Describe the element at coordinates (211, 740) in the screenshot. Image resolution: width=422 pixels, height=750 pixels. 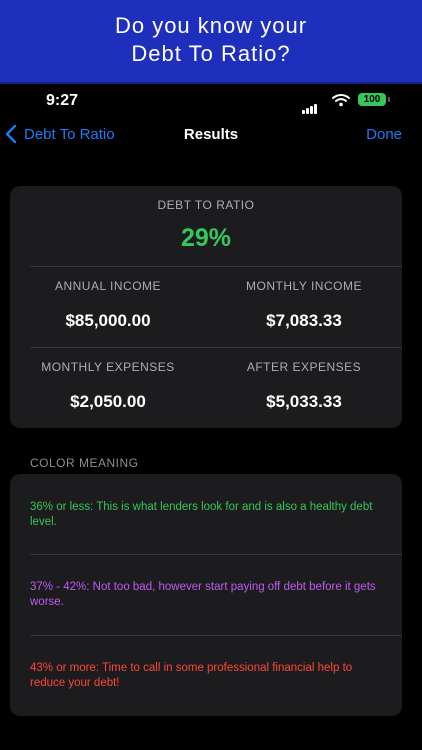
I see `home-indicator-area` at that location.